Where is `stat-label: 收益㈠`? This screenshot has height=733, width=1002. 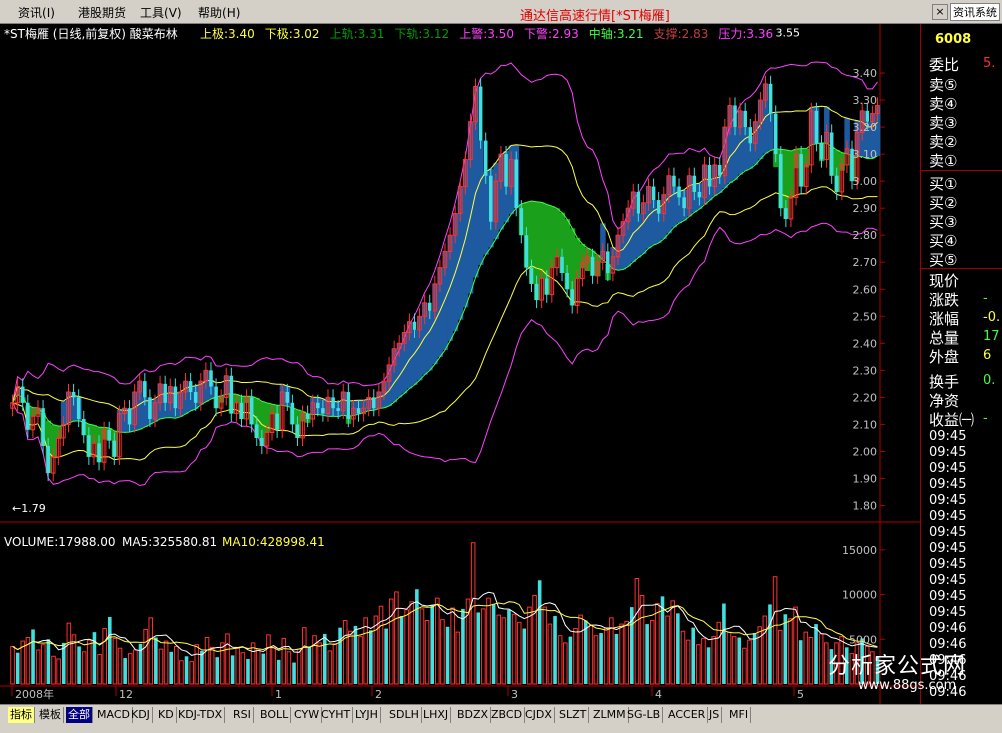
stat-label: 收益㈠ is located at coordinates (952, 420).